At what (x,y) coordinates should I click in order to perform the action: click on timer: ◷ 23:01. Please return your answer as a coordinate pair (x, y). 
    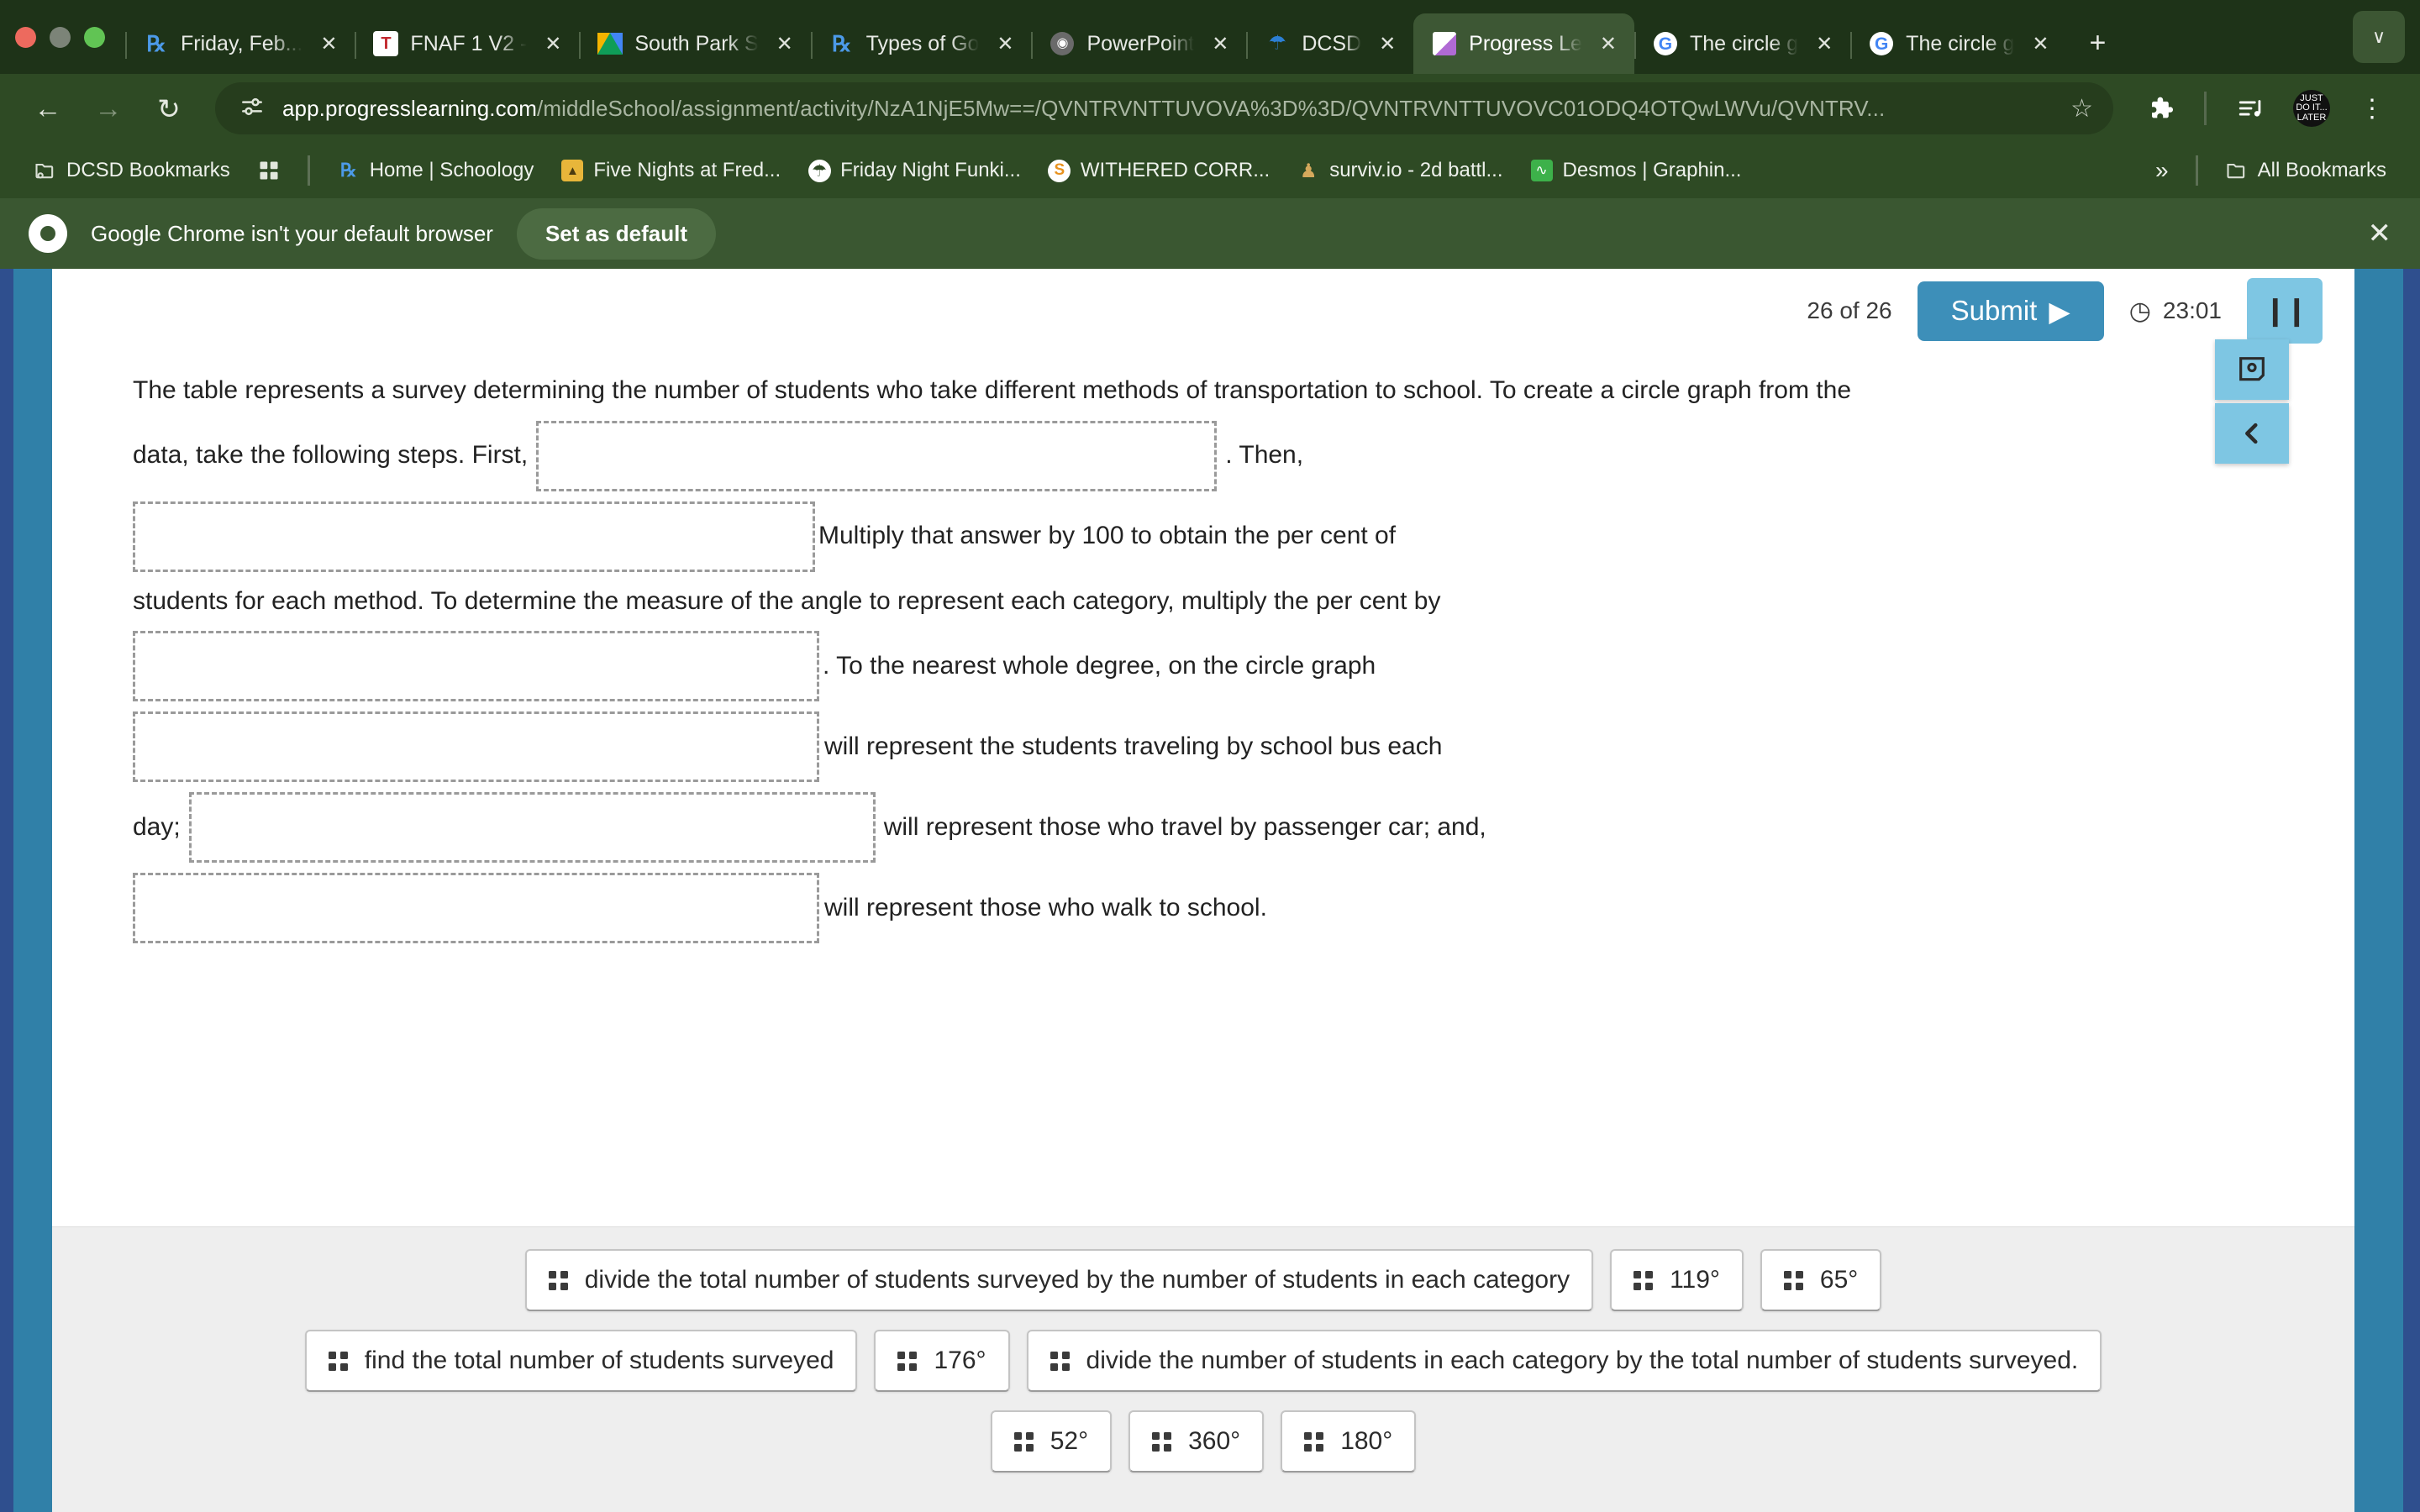
    Looking at the image, I should click on (2175, 311).